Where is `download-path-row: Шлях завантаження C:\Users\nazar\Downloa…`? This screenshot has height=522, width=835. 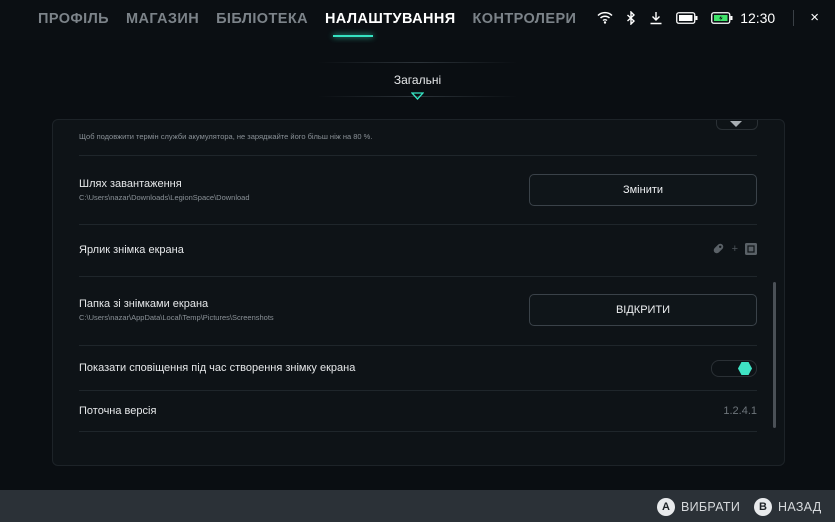 download-path-row: Шлях завантаження C:\Users\nazar\Downloa… is located at coordinates (418, 190).